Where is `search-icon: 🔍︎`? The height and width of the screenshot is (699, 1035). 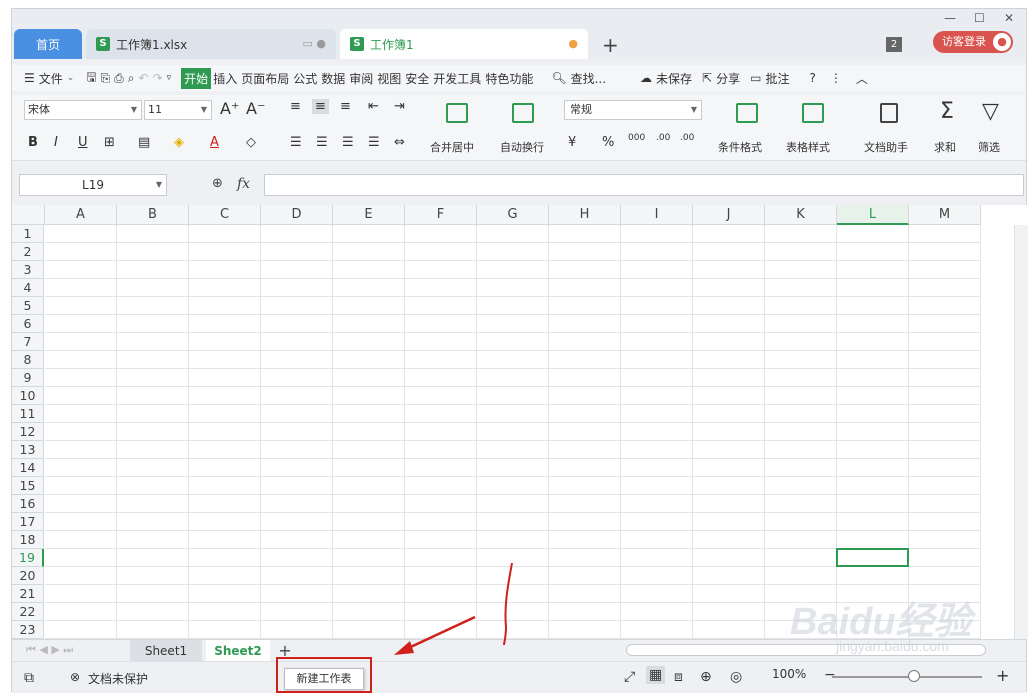
search-icon: 🔍︎ is located at coordinates (558, 78).